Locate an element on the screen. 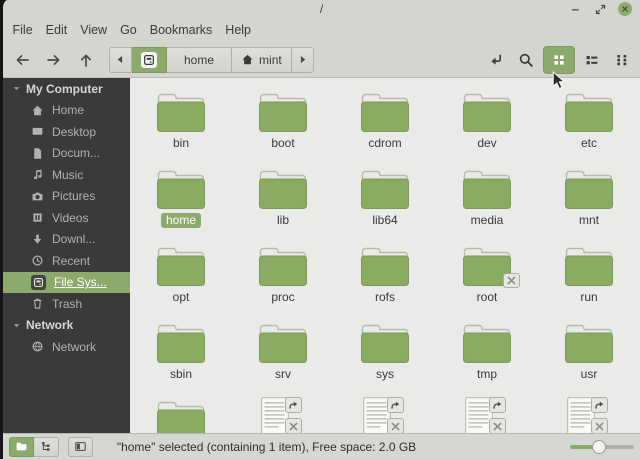 Image resolution: width=640 pixels, height=459 pixels. item-label: boot is located at coordinates (283, 143).